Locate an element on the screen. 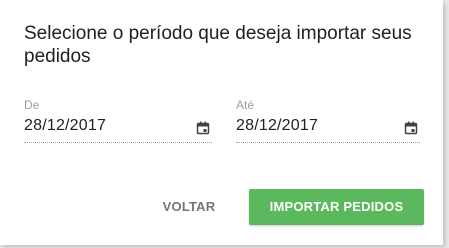  date-to-label: Até is located at coordinates (245, 105).